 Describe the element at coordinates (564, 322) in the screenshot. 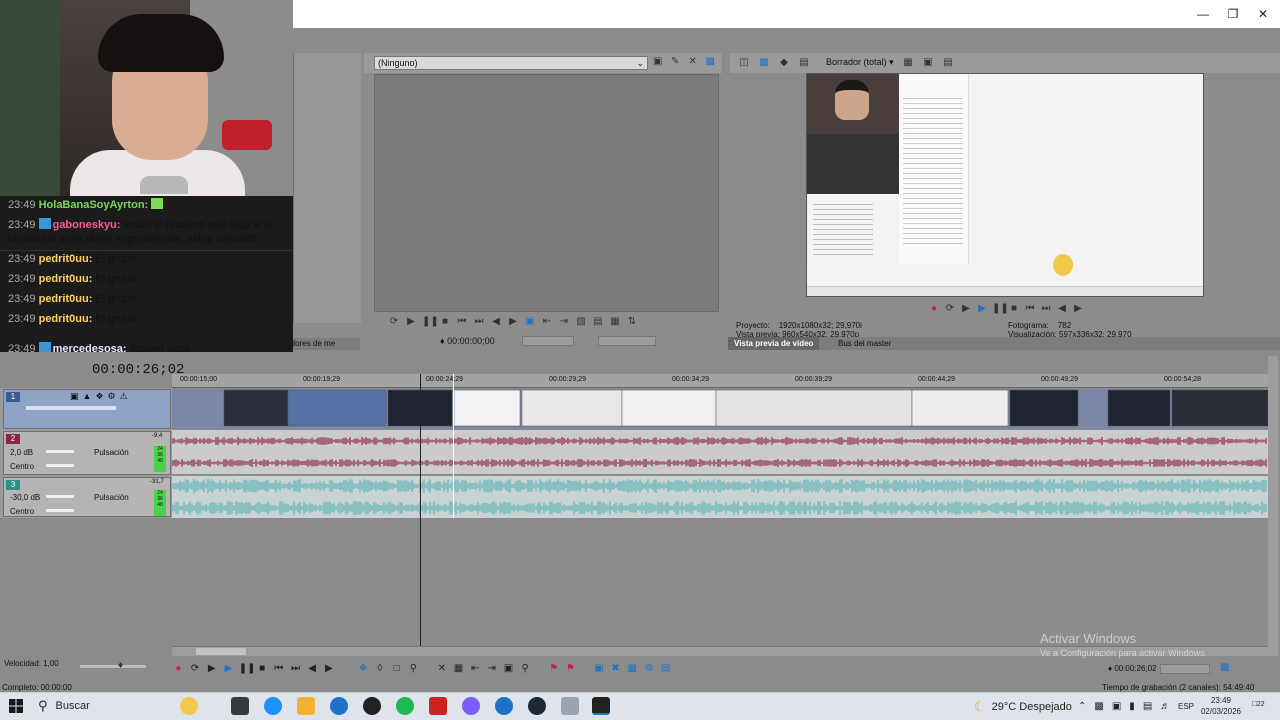

I see `trim-out-icon: ⇥` at that location.